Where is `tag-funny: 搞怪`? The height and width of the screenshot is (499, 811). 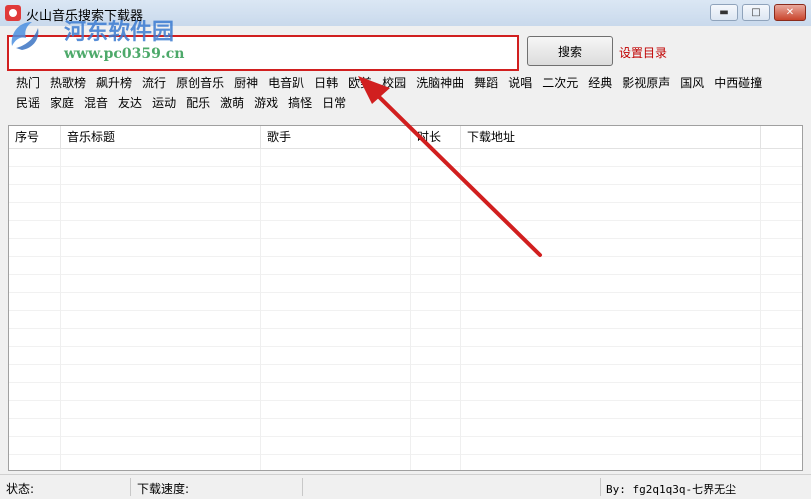 tag-funny: 搞怪 is located at coordinates (300, 103).